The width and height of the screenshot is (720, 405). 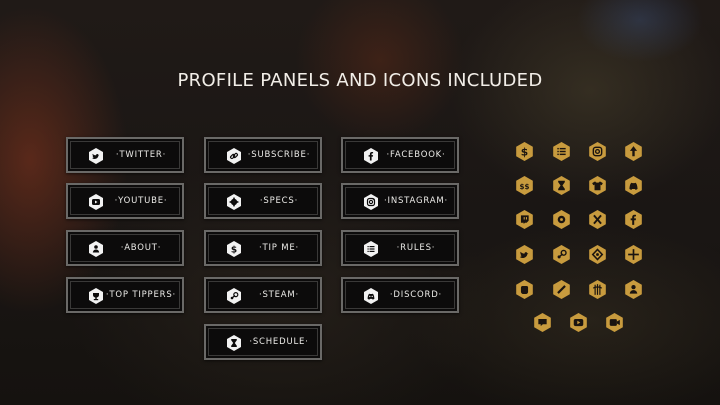 I want to click on panel-label: ·DISCORD·, so click(x=416, y=295).